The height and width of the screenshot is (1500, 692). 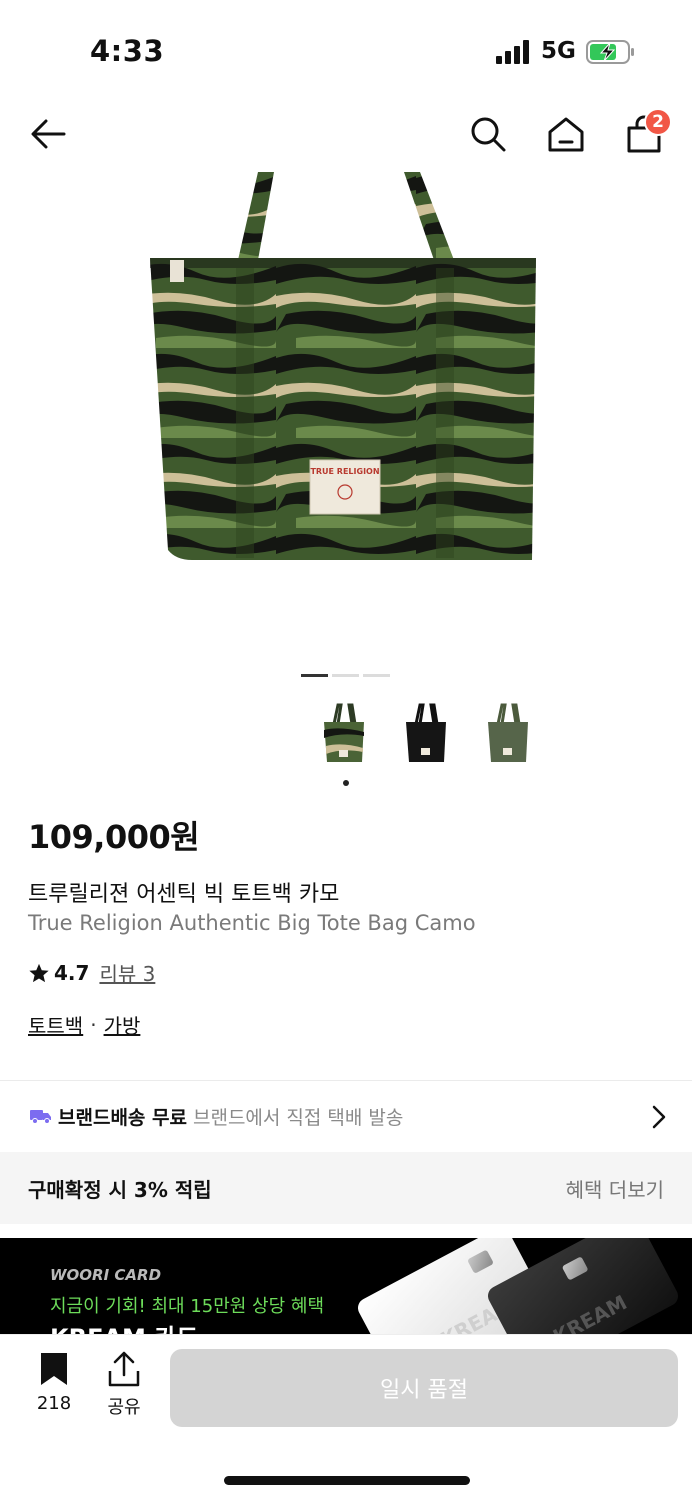 What do you see at coordinates (184, 894) in the screenshot?
I see `product-name-ko: 트루릴리젼 어센틱 빅 토트백 카모` at bounding box center [184, 894].